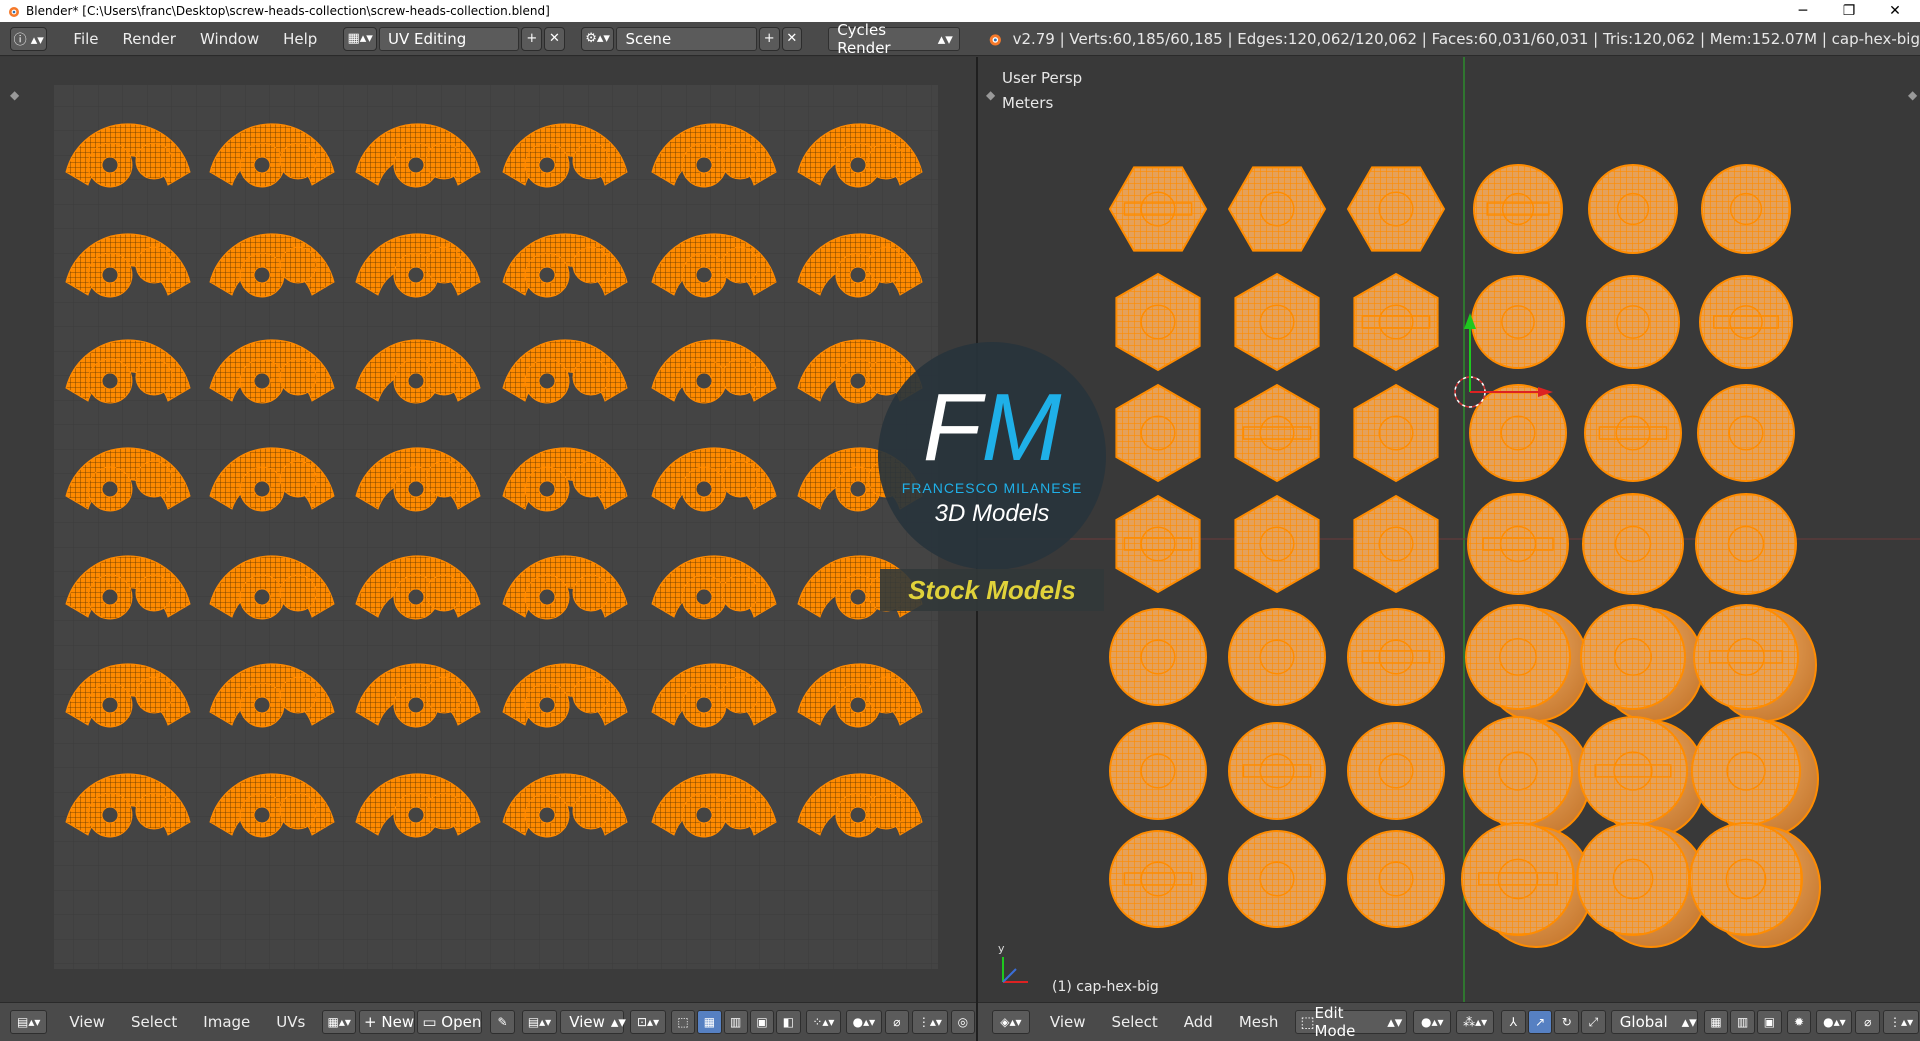  What do you see at coordinates (930, 1022) in the screenshot?
I see `snap-element-icon: ⋮▴▾` at bounding box center [930, 1022].